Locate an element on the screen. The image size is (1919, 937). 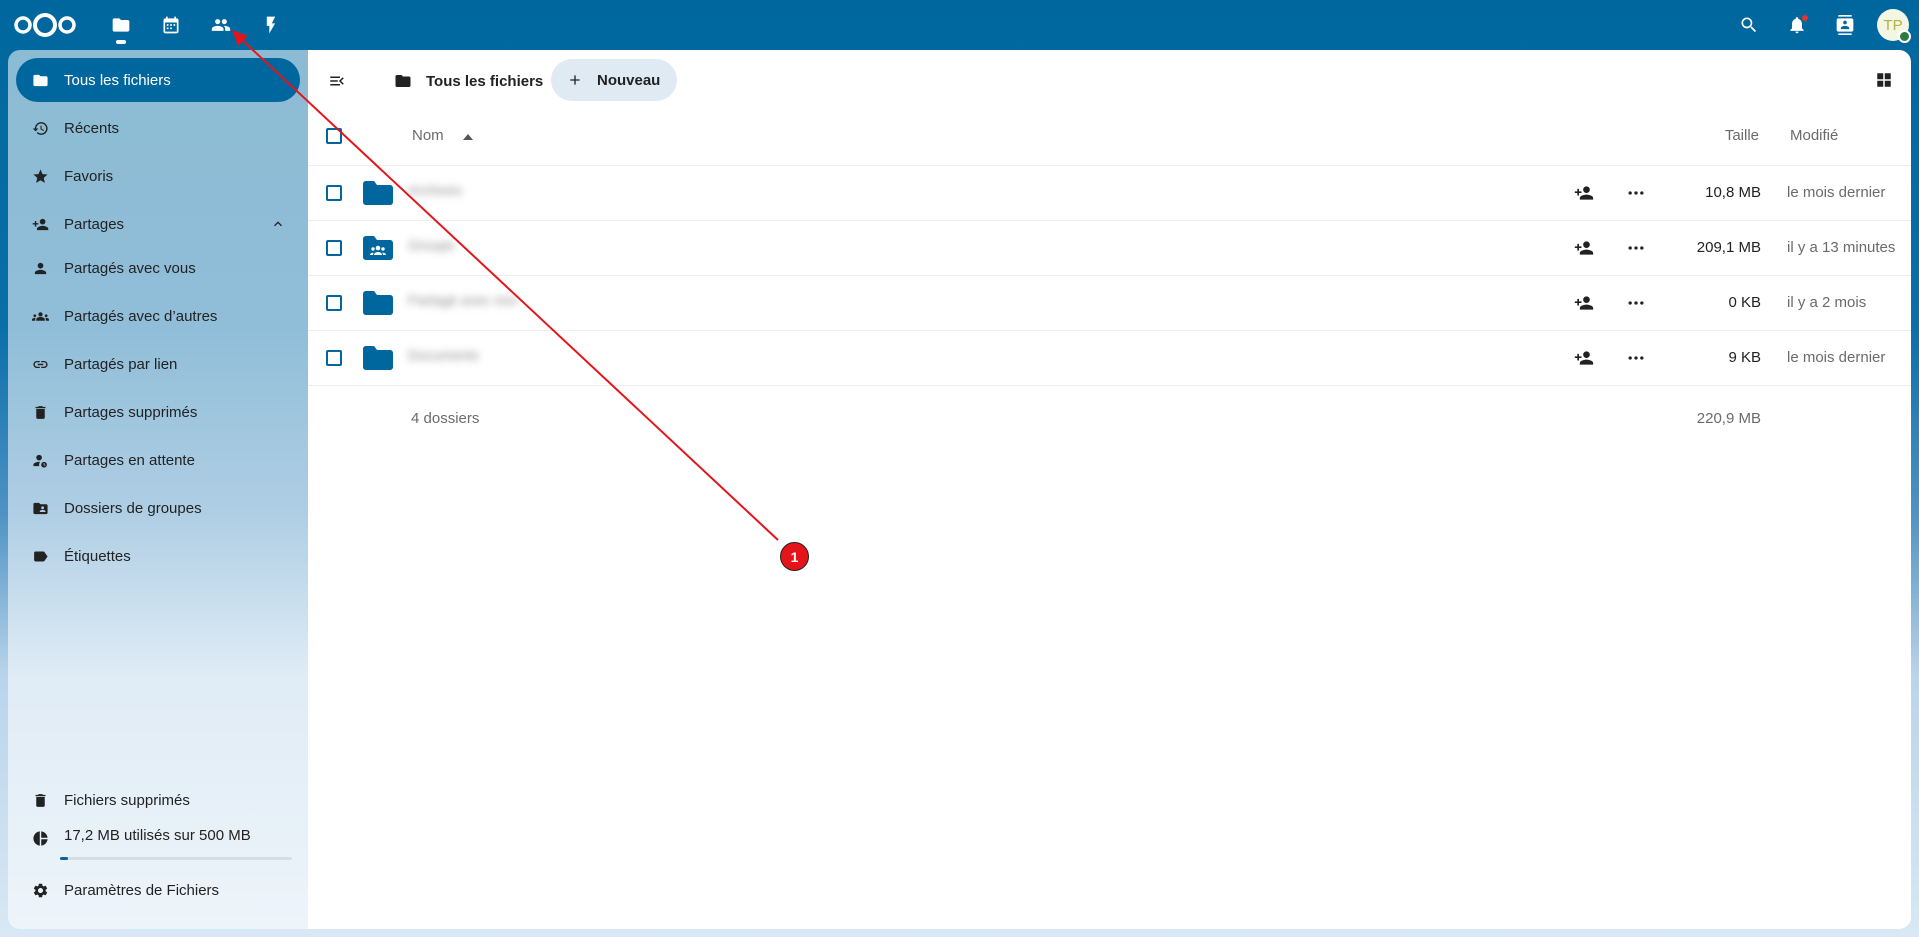
file-modified: il y a 13 minutes is located at coordinates (1841, 247).